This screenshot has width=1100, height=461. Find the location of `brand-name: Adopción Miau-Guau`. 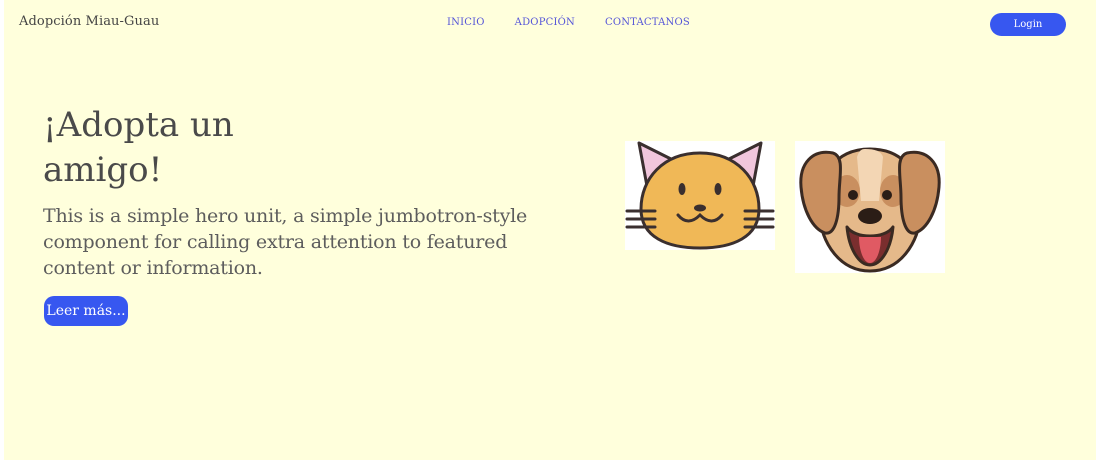

brand-name: Adopción Miau-Guau is located at coordinates (89, 21).